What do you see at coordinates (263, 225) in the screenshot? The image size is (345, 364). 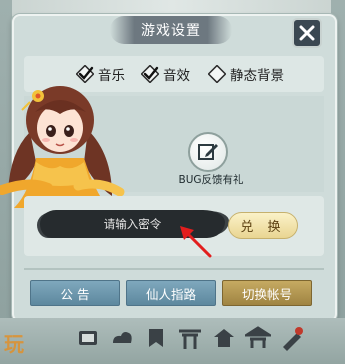 I see `redeem-button: 兑 换` at bounding box center [263, 225].